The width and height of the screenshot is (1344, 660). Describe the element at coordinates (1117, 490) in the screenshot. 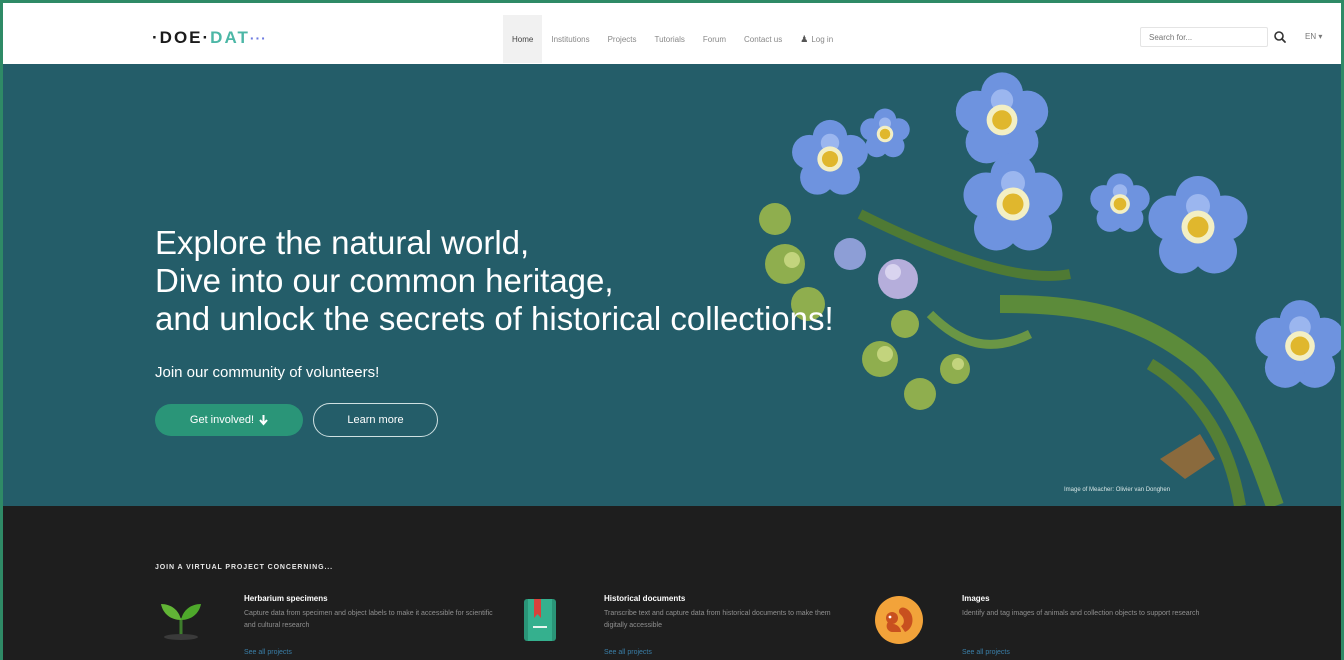

I see `image-credit: Image of Meacher: Olivier van Donghen` at that location.